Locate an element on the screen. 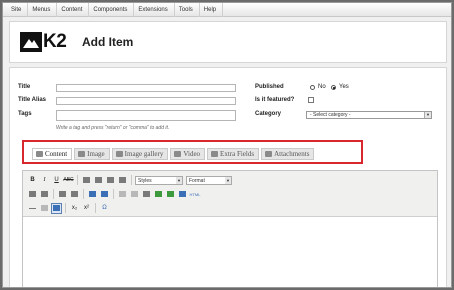  menu-tools: Tools is located at coordinates (187, 10).